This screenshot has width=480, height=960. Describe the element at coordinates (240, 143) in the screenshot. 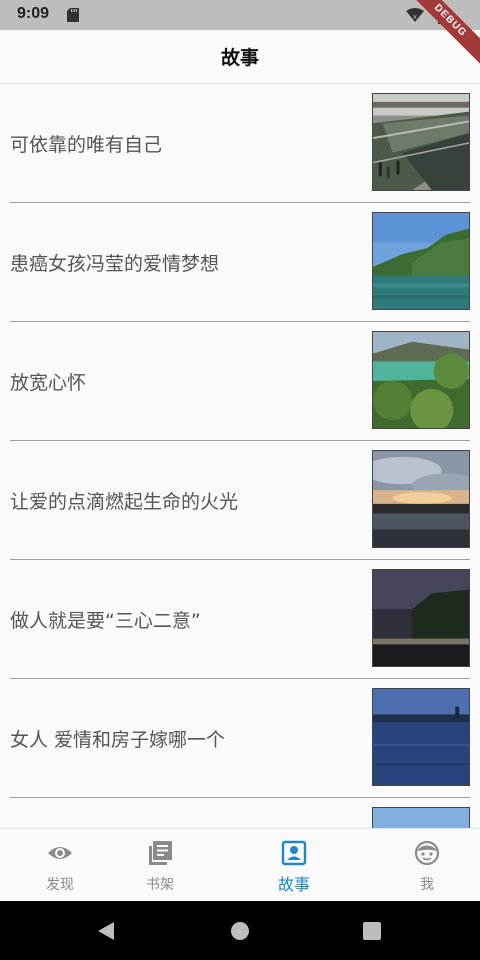

I see `story-list-item: 可依靠的唯有自己` at that location.